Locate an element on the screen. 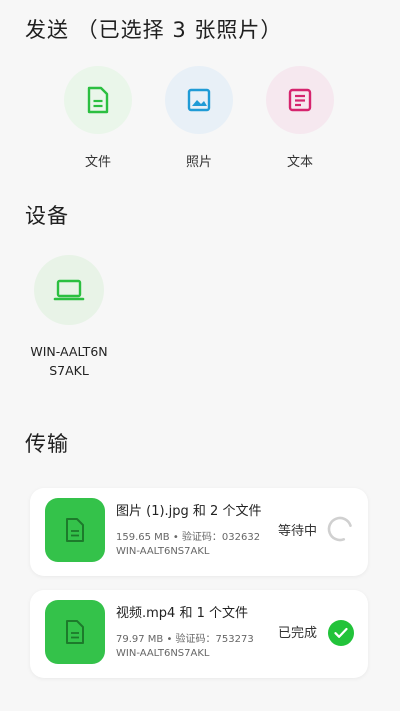 The width and height of the screenshot is (400, 711). send-photo-option: 照片 is located at coordinates (199, 118).